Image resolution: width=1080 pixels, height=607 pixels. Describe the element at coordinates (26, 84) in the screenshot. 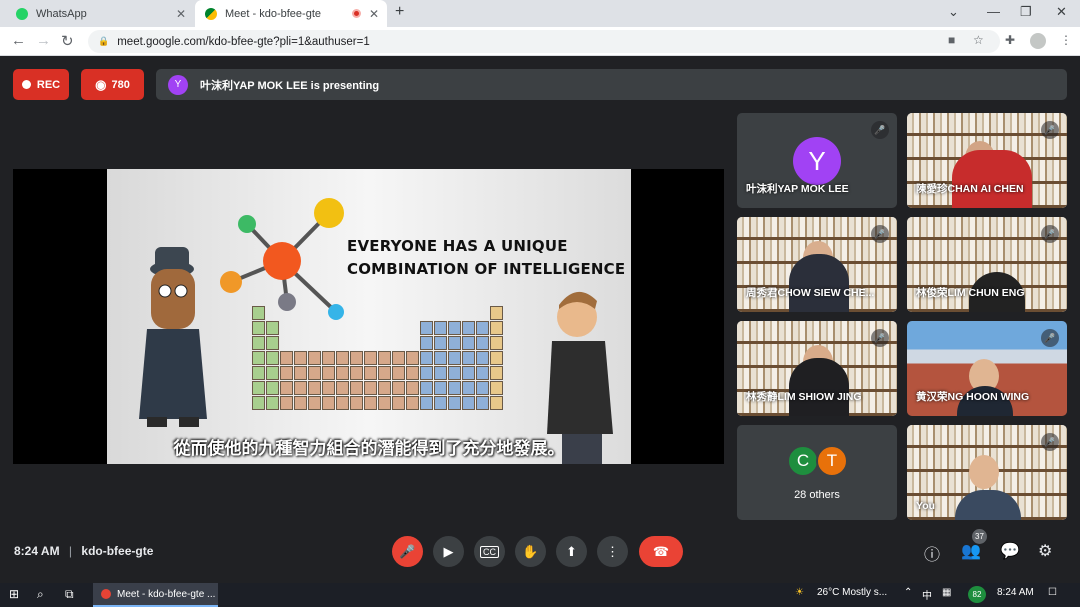

I see `record-icon` at that location.